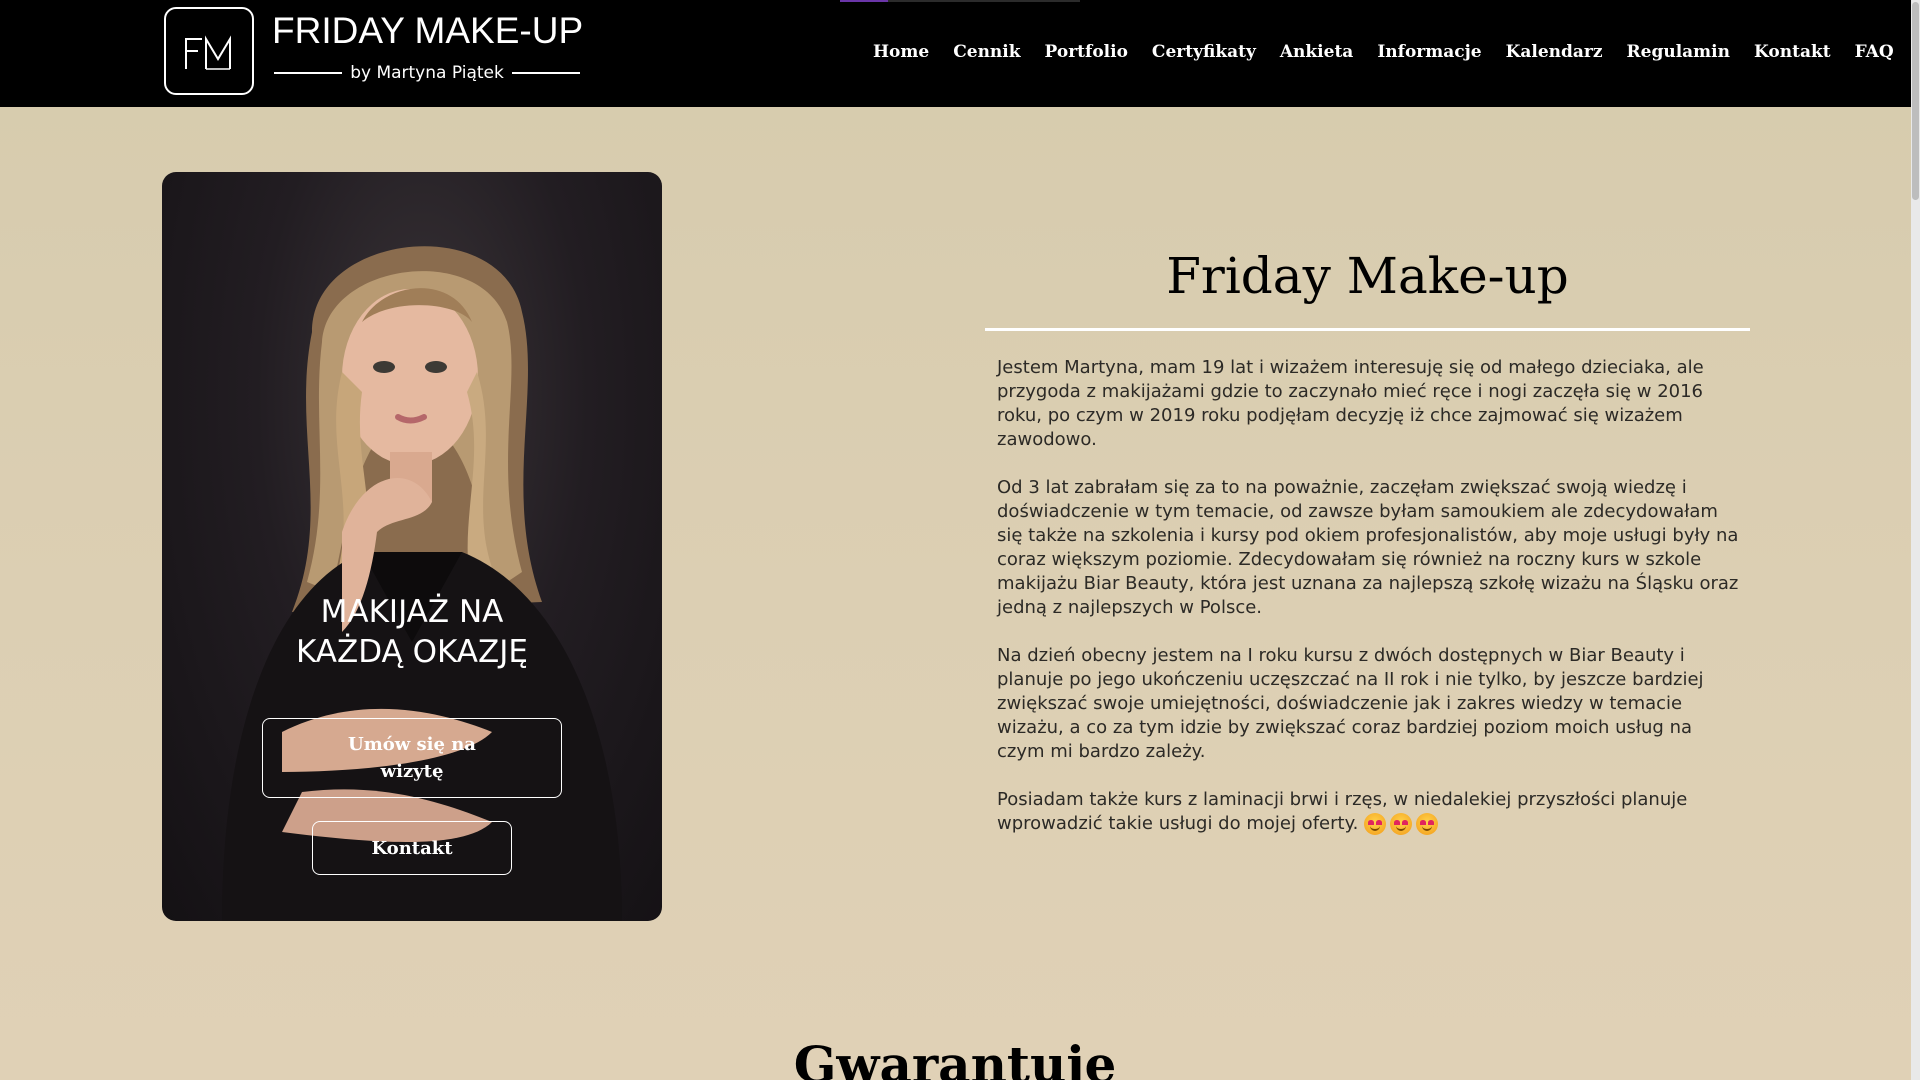  Describe the element at coordinates (1792, 55) in the screenshot. I see `nav-kontakt: Kontakt` at that location.